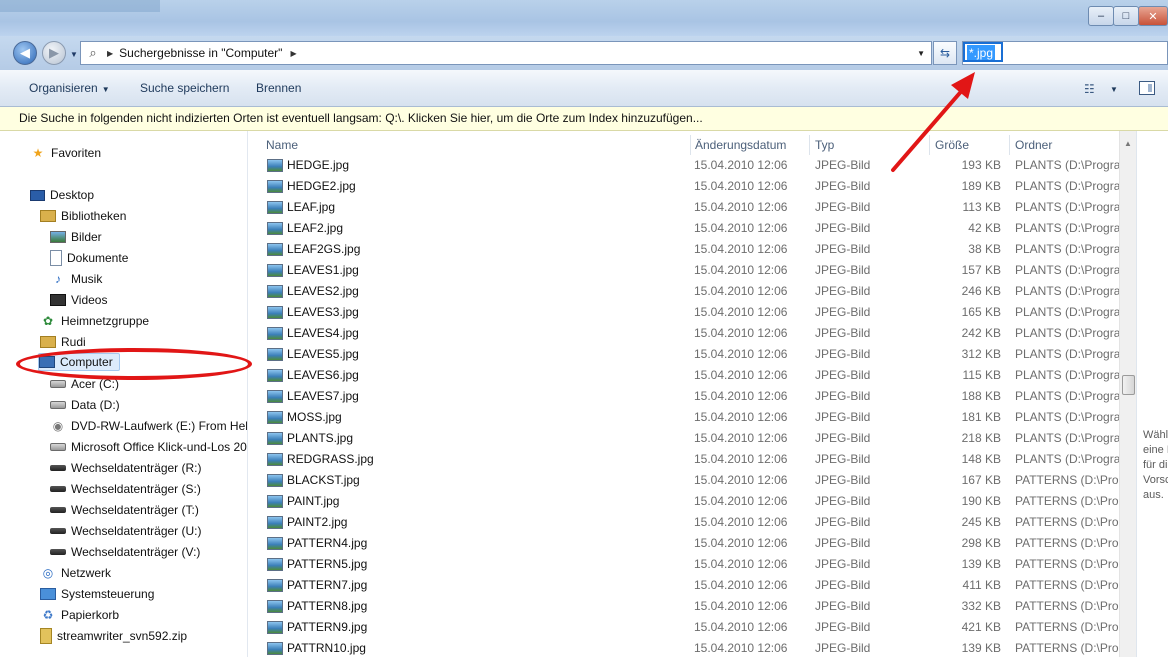 The height and width of the screenshot is (657, 1168). What do you see at coordinates (76, 237) in the screenshot?
I see `nav-pictures: Bilder` at bounding box center [76, 237].